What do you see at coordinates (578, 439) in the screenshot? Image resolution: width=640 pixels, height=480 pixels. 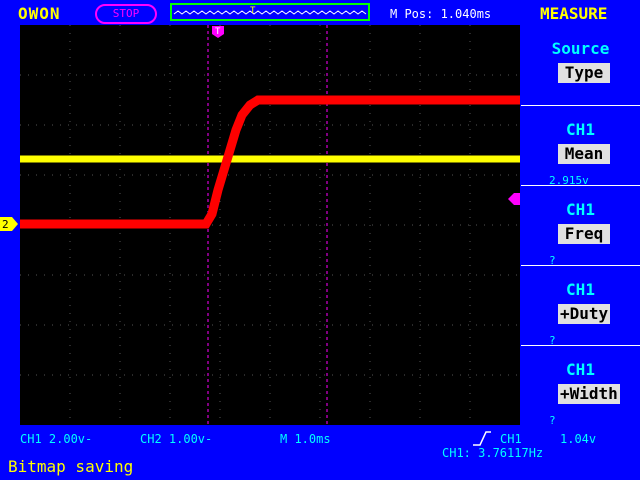 I see `trigger-level: 1.04v` at bounding box center [578, 439].